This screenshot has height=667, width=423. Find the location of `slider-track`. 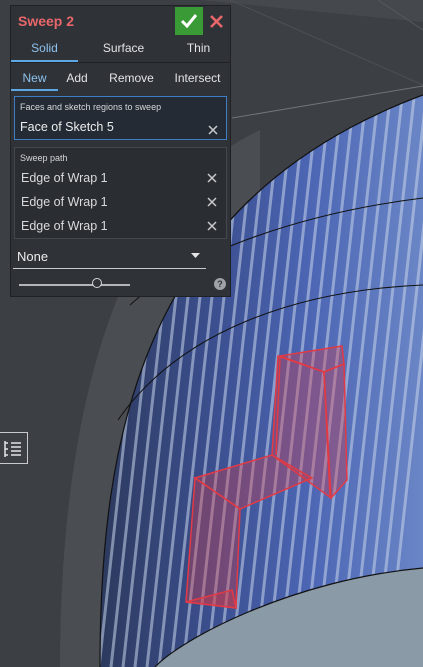

slider-track is located at coordinates (74, 285).